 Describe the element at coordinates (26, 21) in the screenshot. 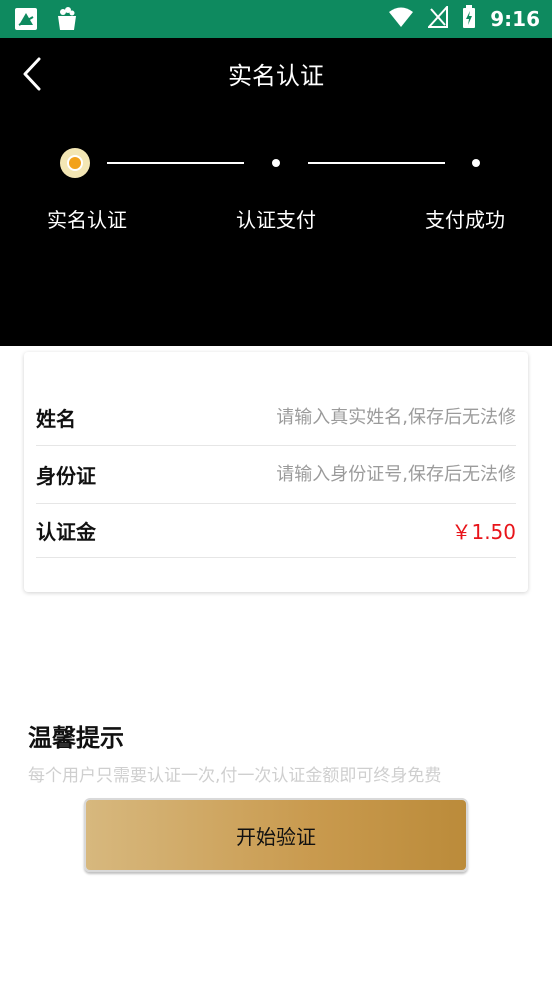

I see `app-icon` at that location.